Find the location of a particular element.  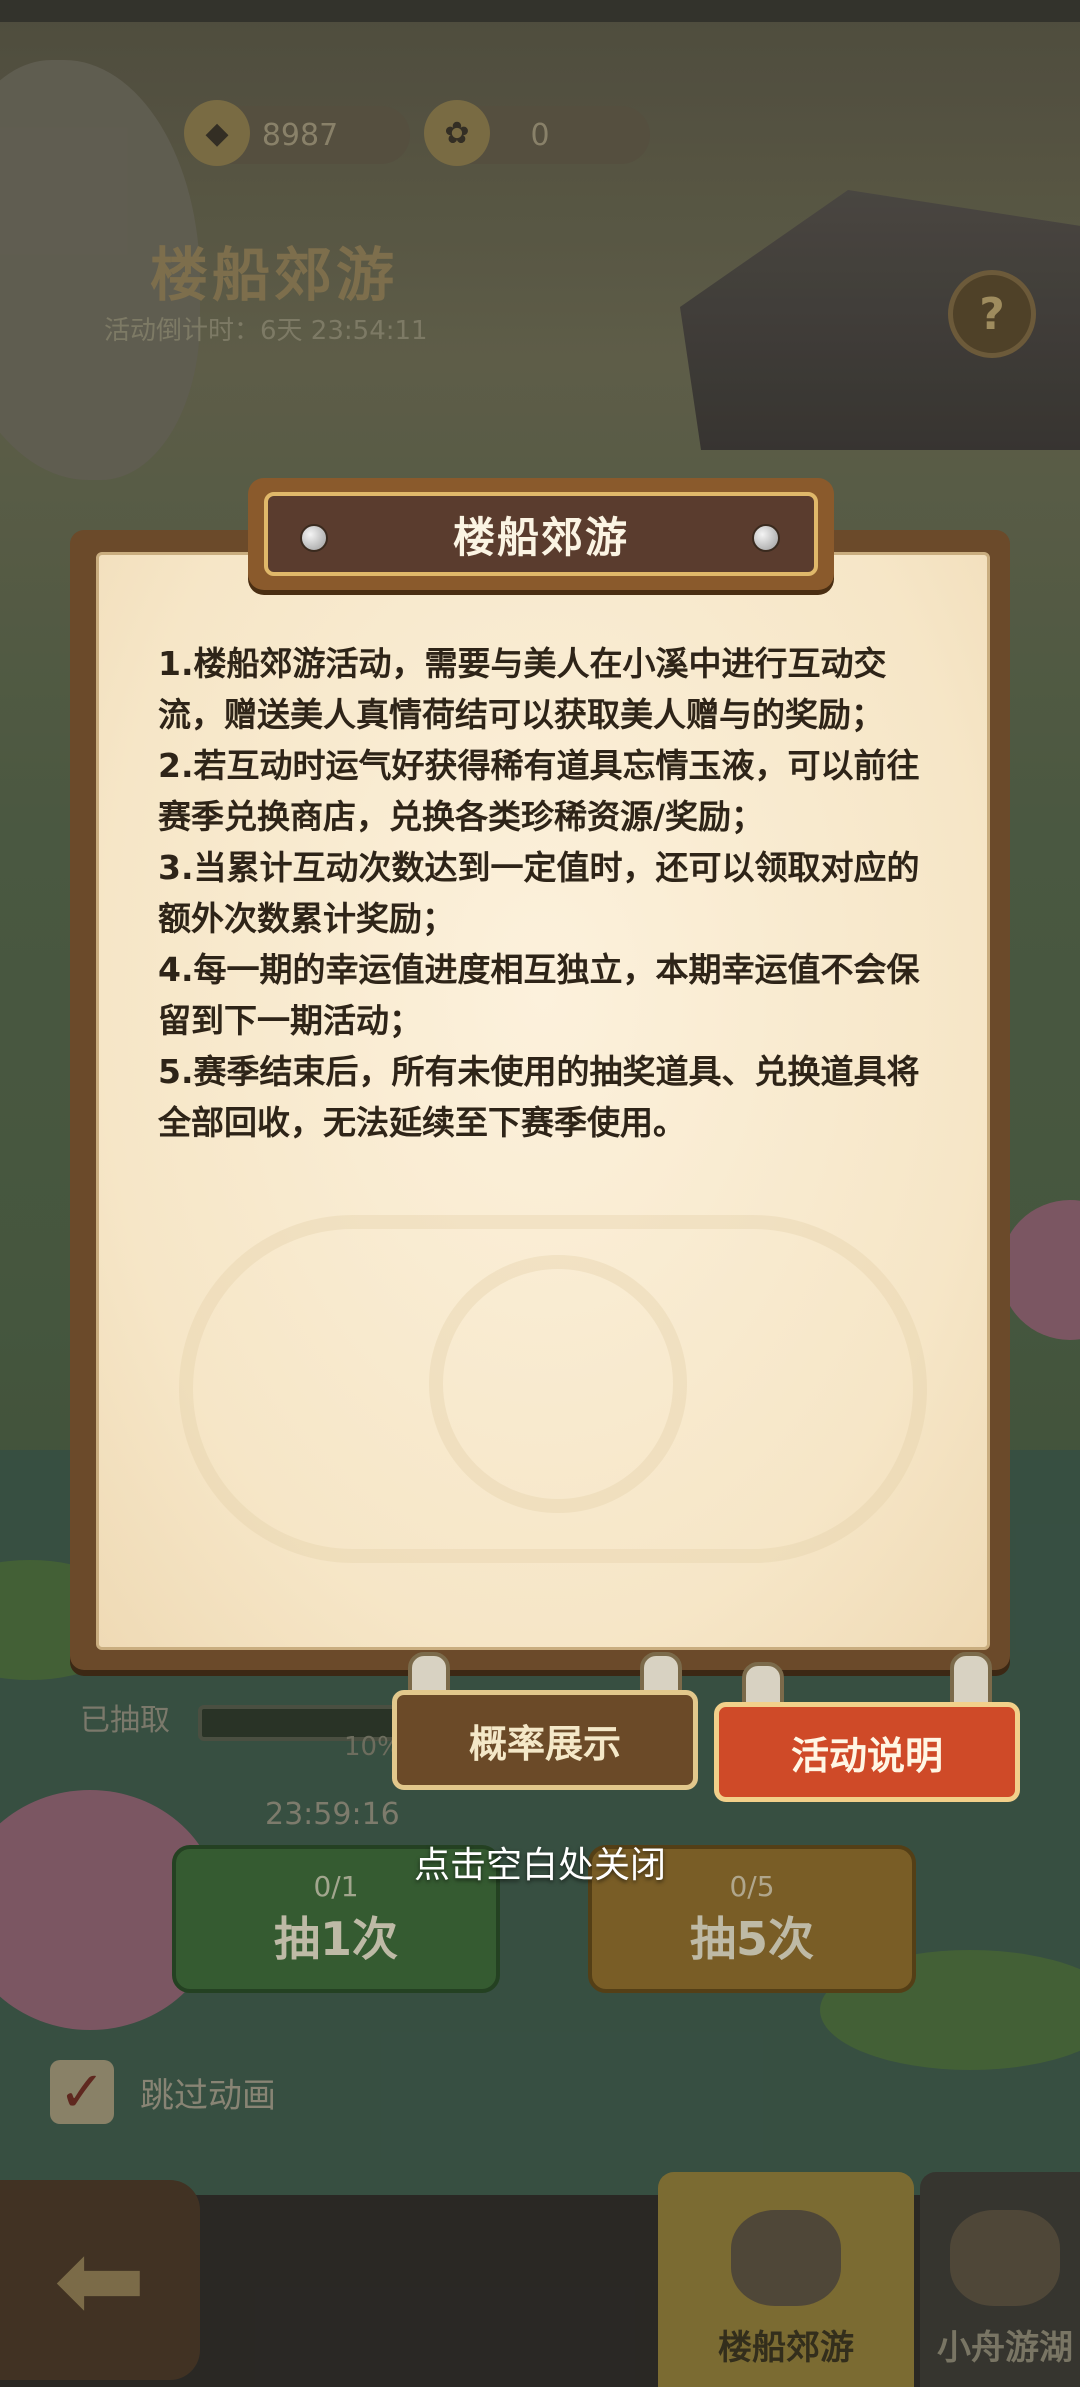

modal-title-box: 楼船郊游 is located at coordinates (541, 534).